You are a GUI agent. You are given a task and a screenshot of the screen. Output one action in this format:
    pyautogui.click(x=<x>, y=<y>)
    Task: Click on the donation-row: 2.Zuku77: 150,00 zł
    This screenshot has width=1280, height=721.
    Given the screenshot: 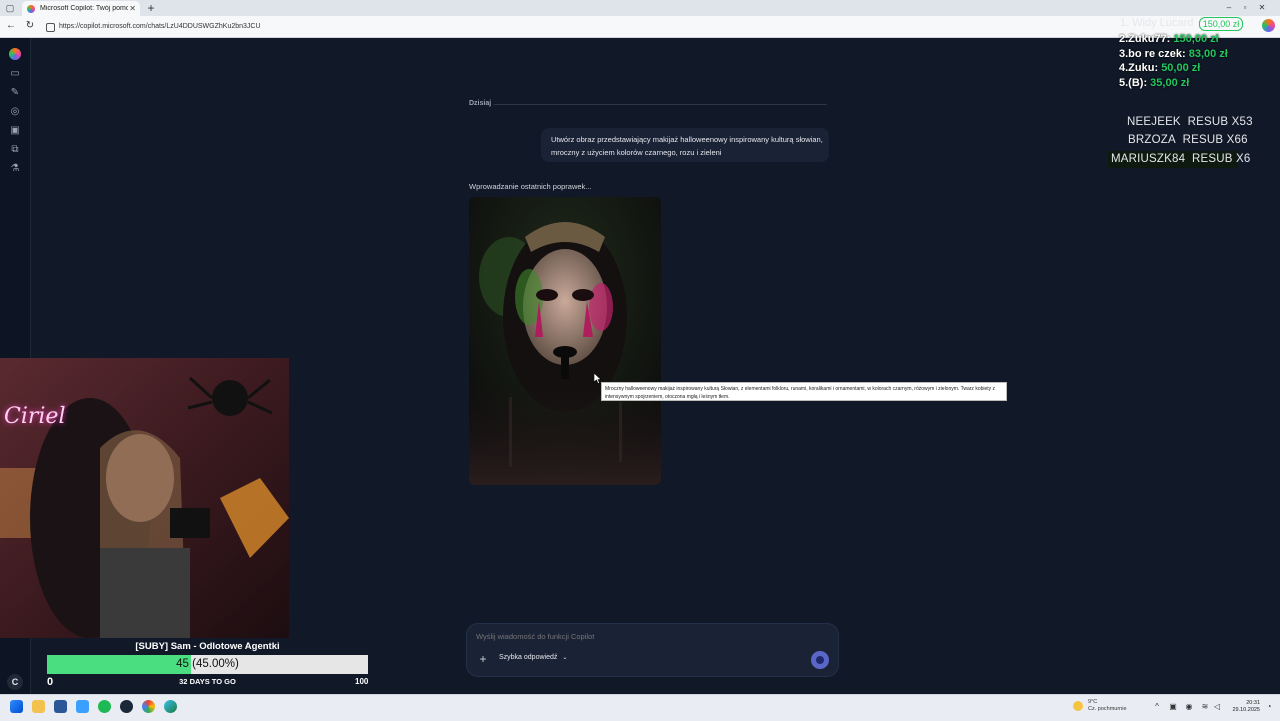 What is the action you would take?
    pyautogui.click(x=1169, y=39)
    